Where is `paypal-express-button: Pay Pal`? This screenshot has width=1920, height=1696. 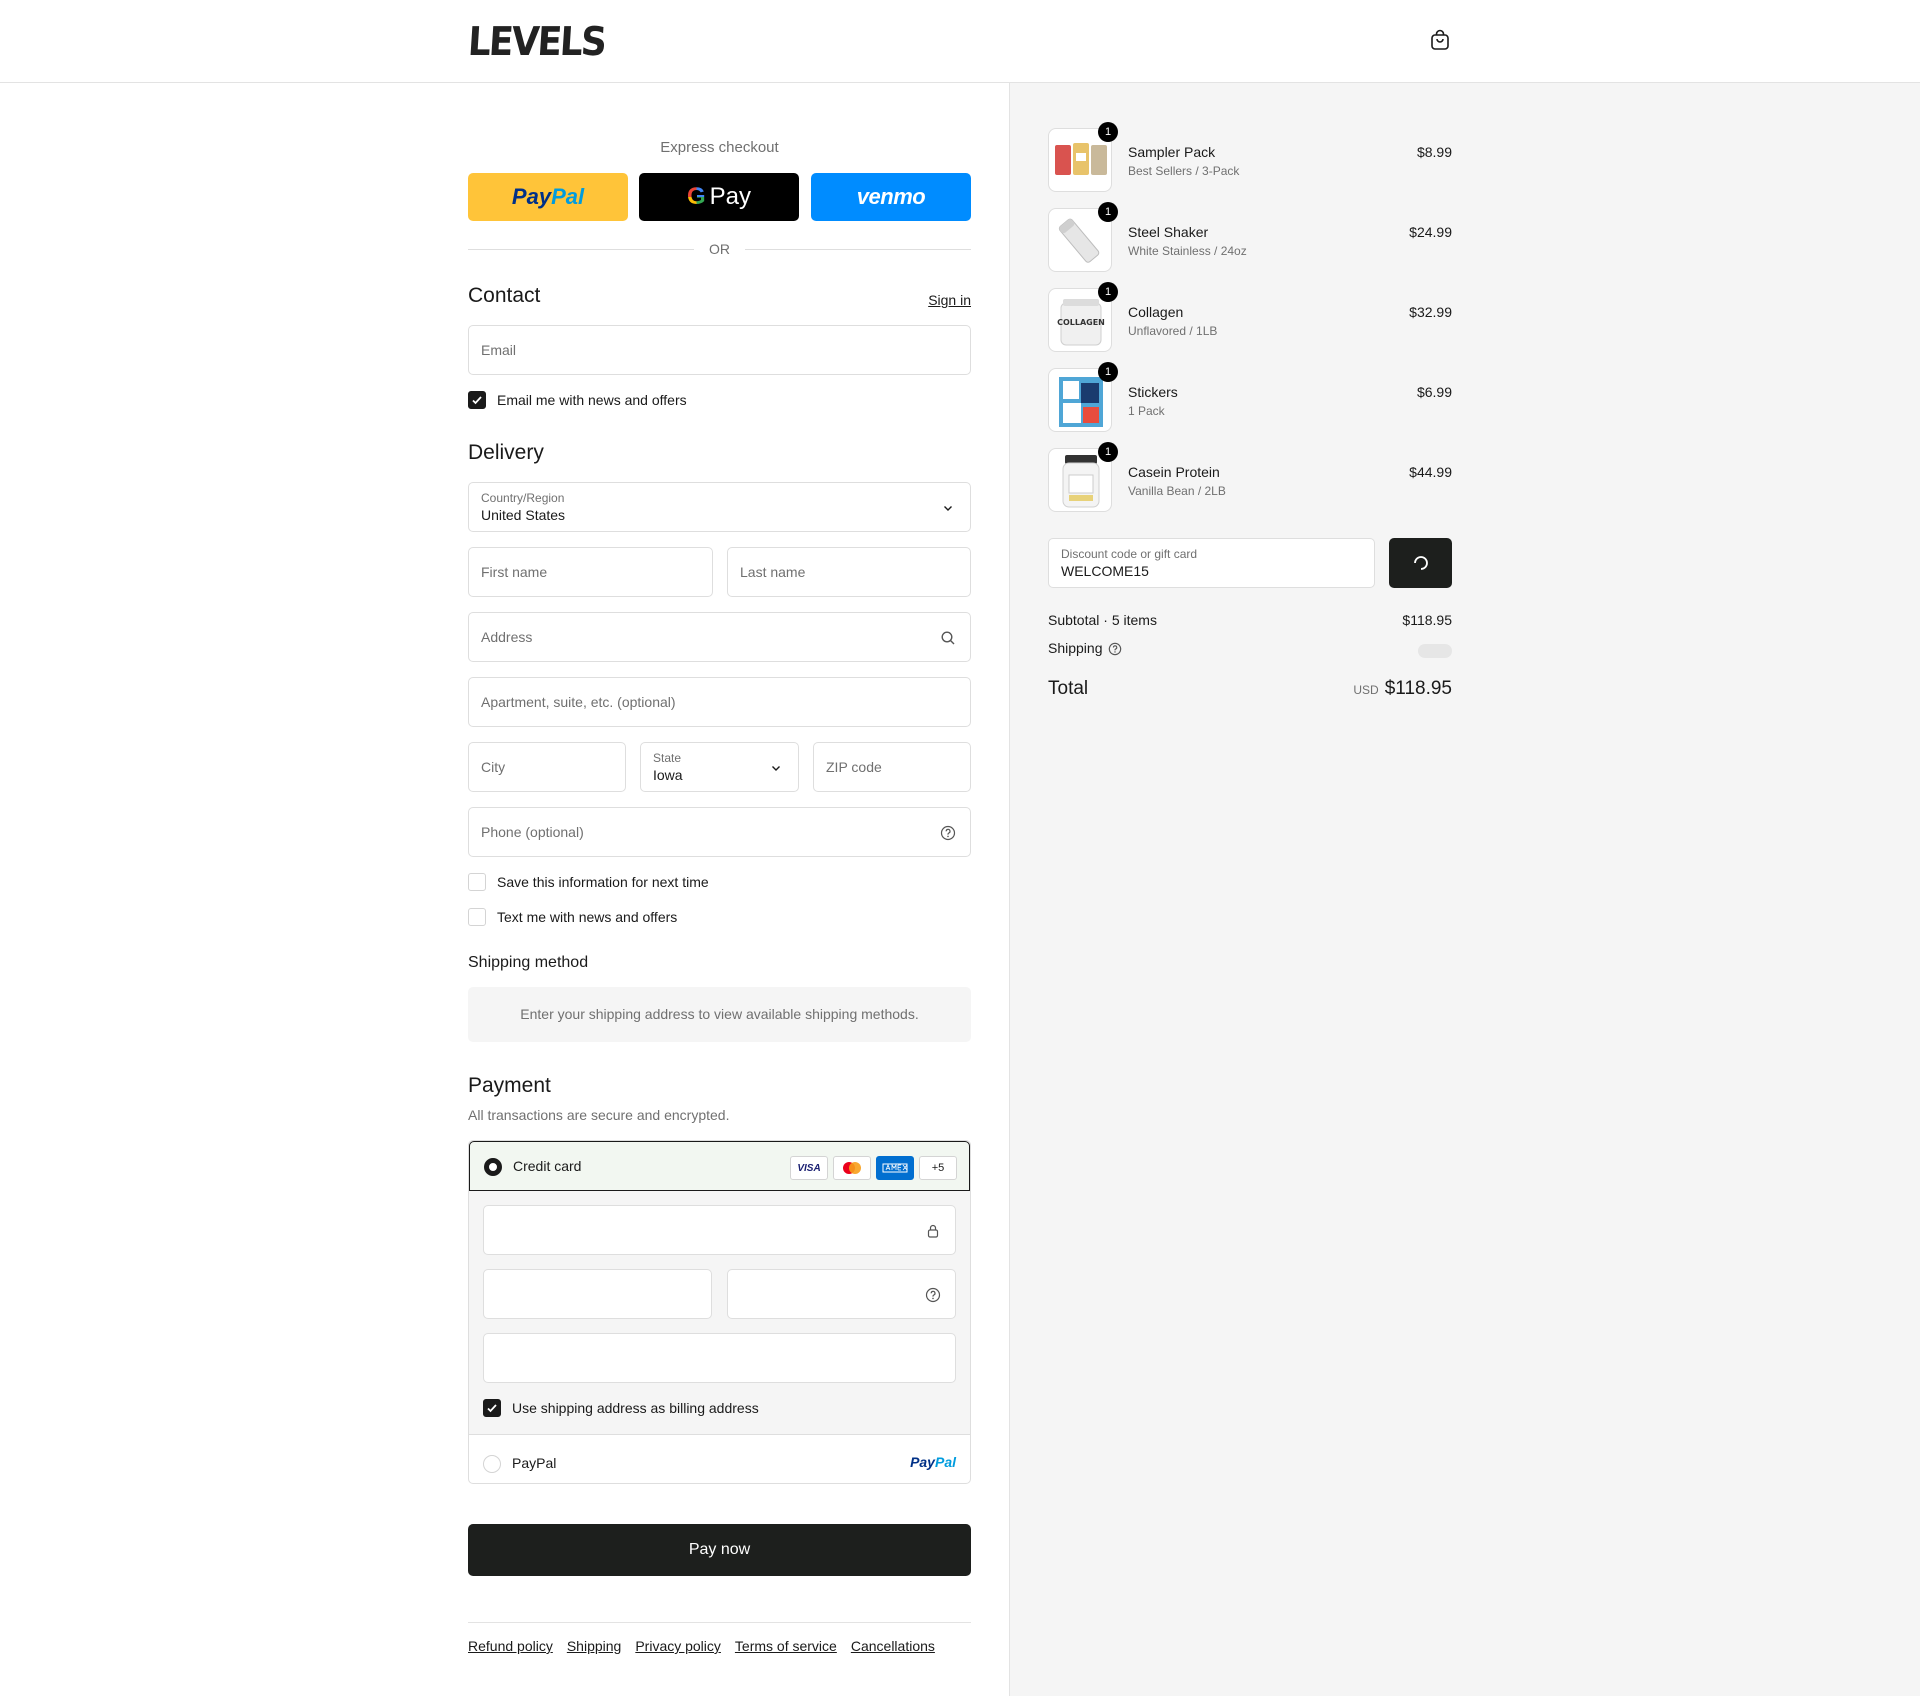 paypal-express-button: Pay Pal is located at coordinates (548, 197).